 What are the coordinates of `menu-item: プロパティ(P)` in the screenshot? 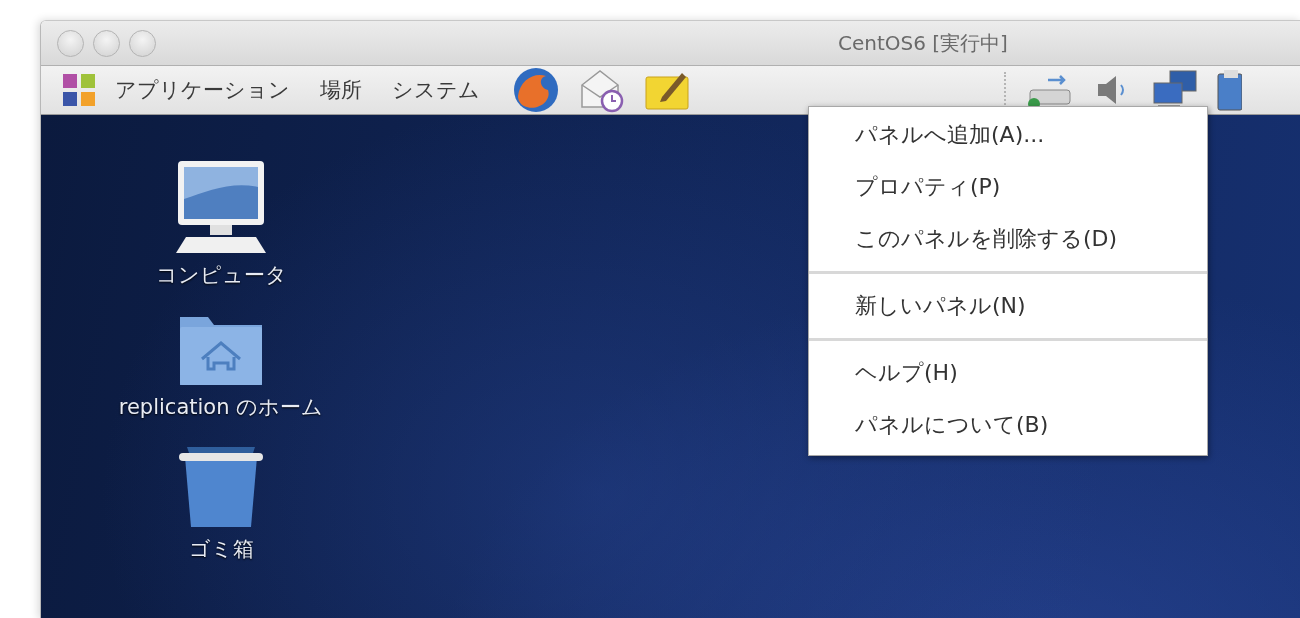 It's located at (1008, 187).